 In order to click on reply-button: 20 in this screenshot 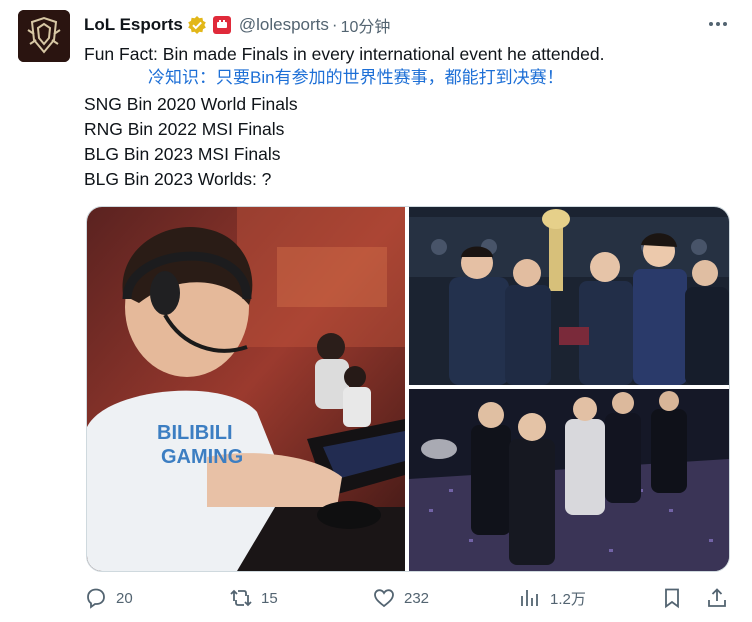, I will do `click(108, 598)`.